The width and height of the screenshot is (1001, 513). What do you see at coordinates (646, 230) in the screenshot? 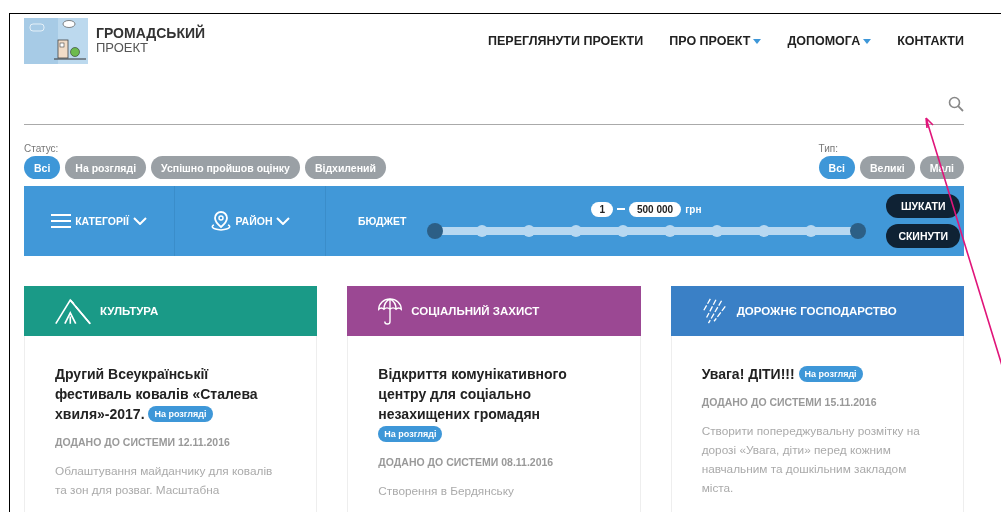
I see `budget-slider` at bounding box center [646, 230].